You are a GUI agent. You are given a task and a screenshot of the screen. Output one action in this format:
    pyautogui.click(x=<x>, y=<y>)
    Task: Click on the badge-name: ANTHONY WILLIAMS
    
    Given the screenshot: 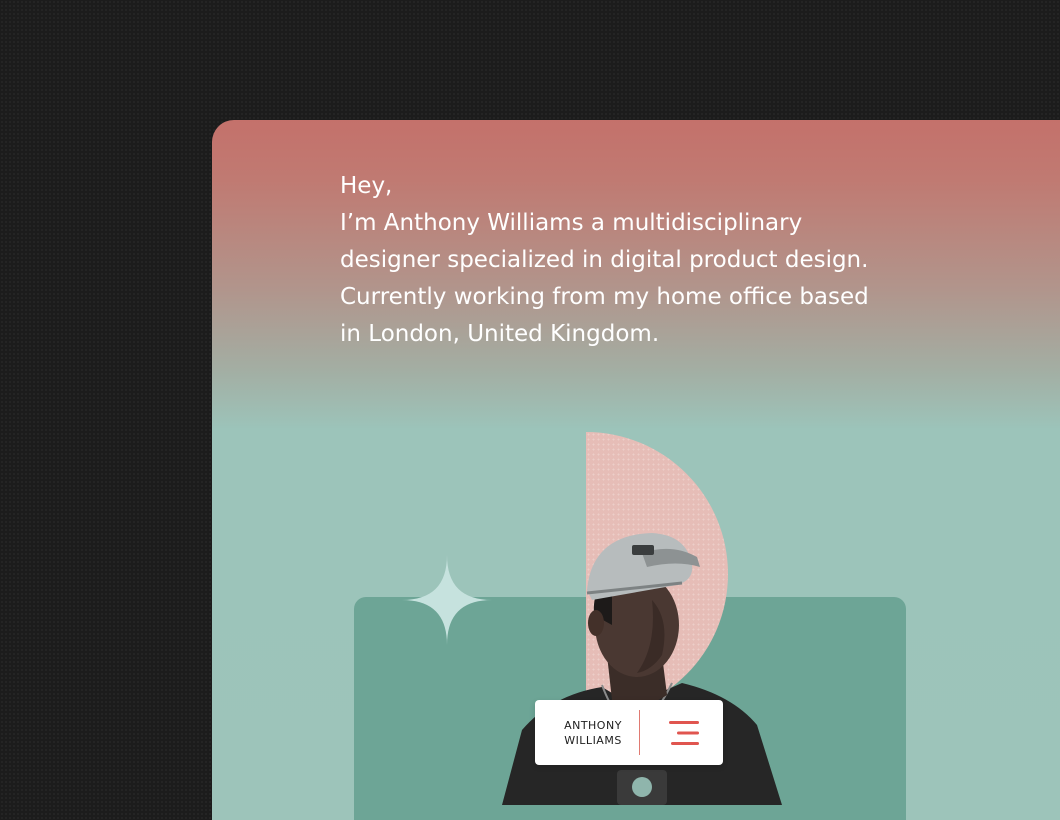 What is the action you would take?
    pyautogui.click(x=593, y=733)
    